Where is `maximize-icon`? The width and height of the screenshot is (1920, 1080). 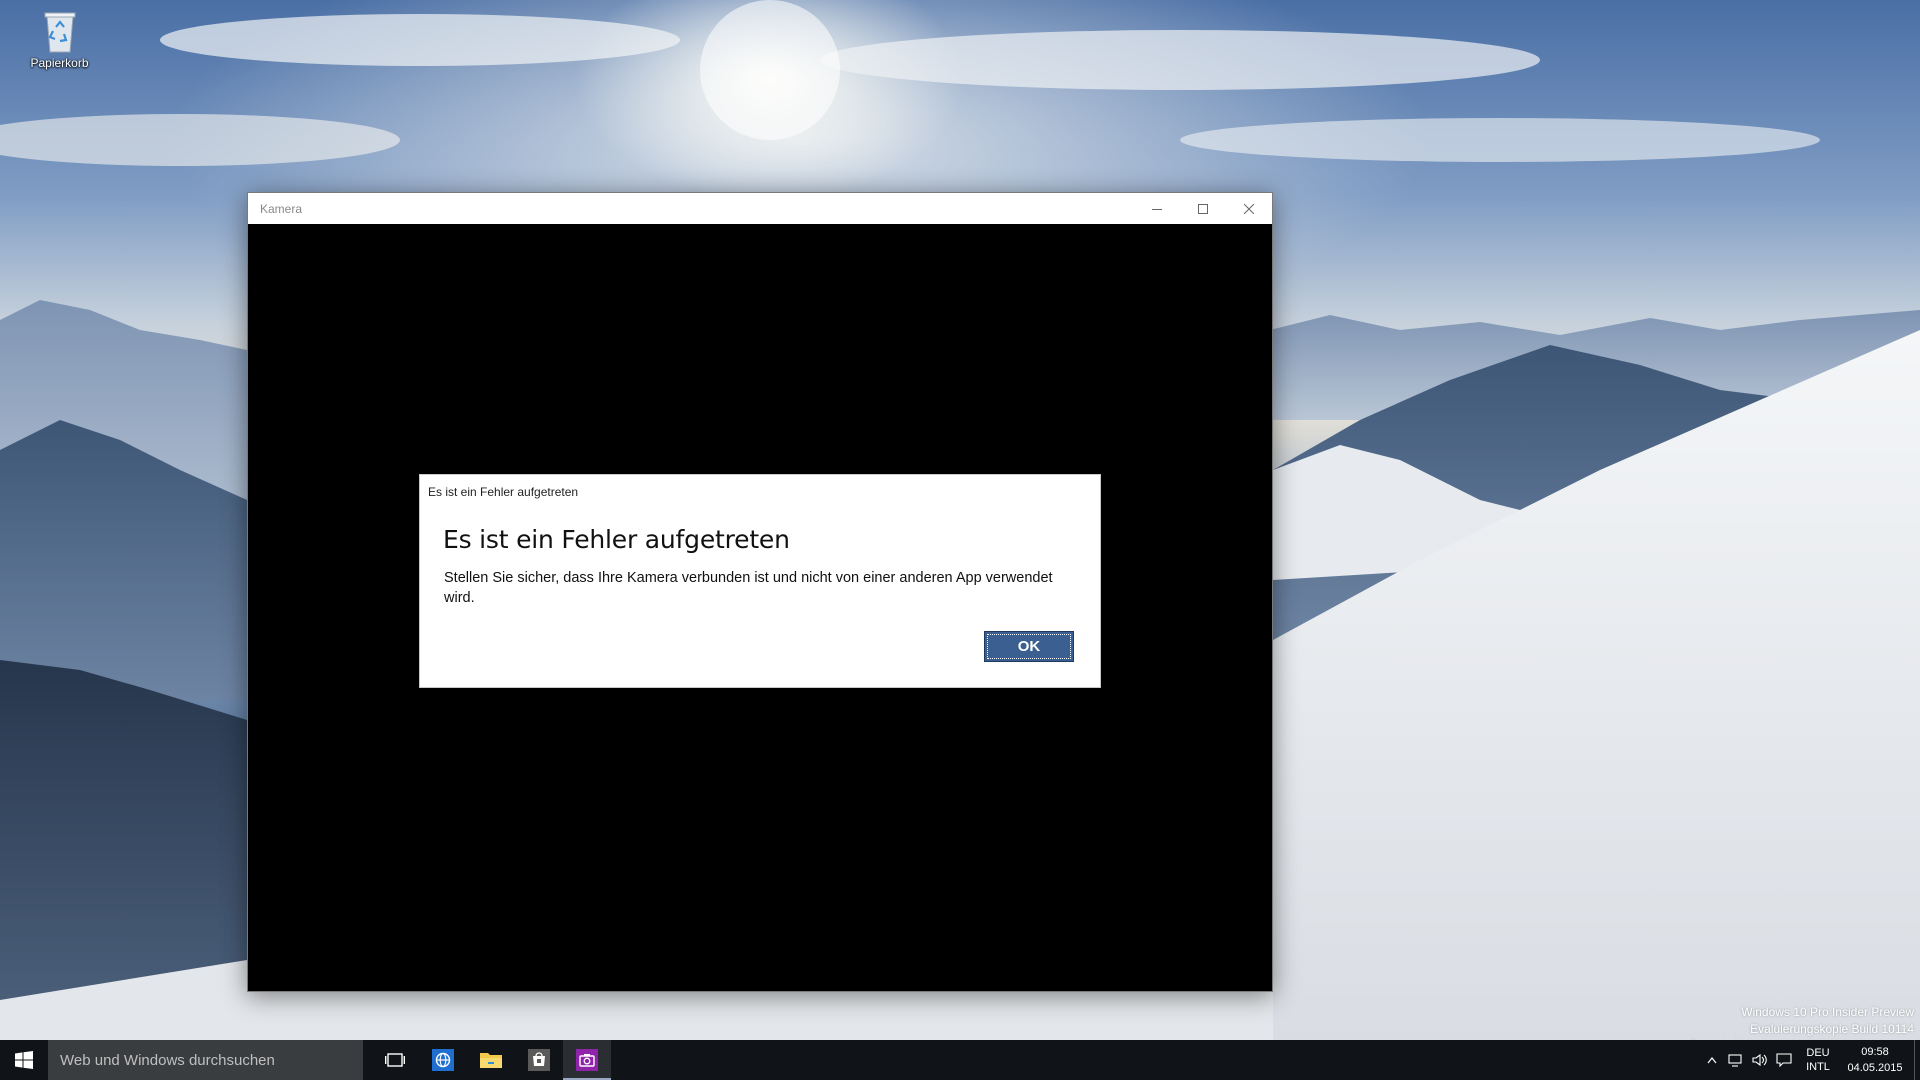 maximize-icon is located at coordinates (1203, 208).